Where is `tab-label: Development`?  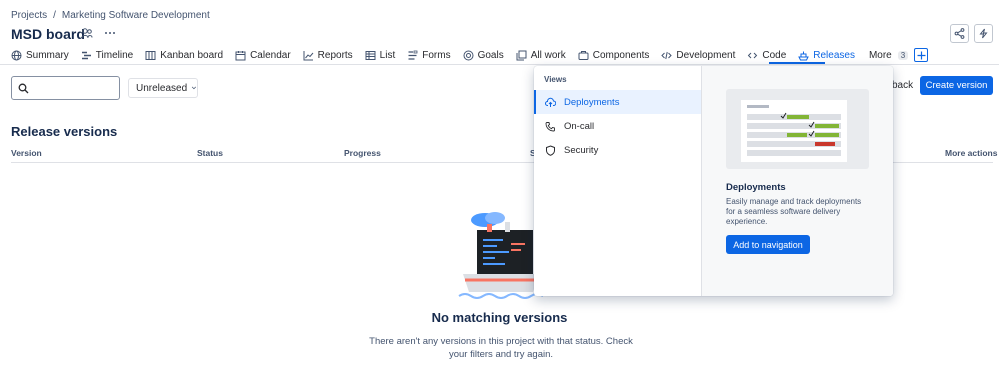 tab-label: Development is located at coordinates (706, 55).